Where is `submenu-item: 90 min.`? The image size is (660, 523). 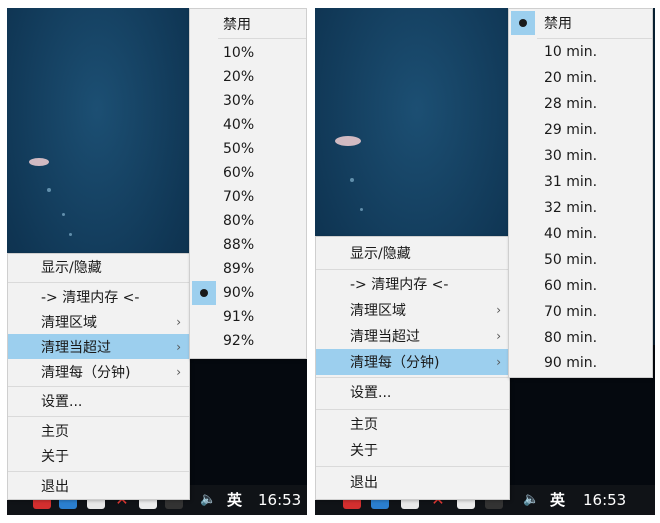
submenu-item: 90 min. is located at coordinates (580, 363).